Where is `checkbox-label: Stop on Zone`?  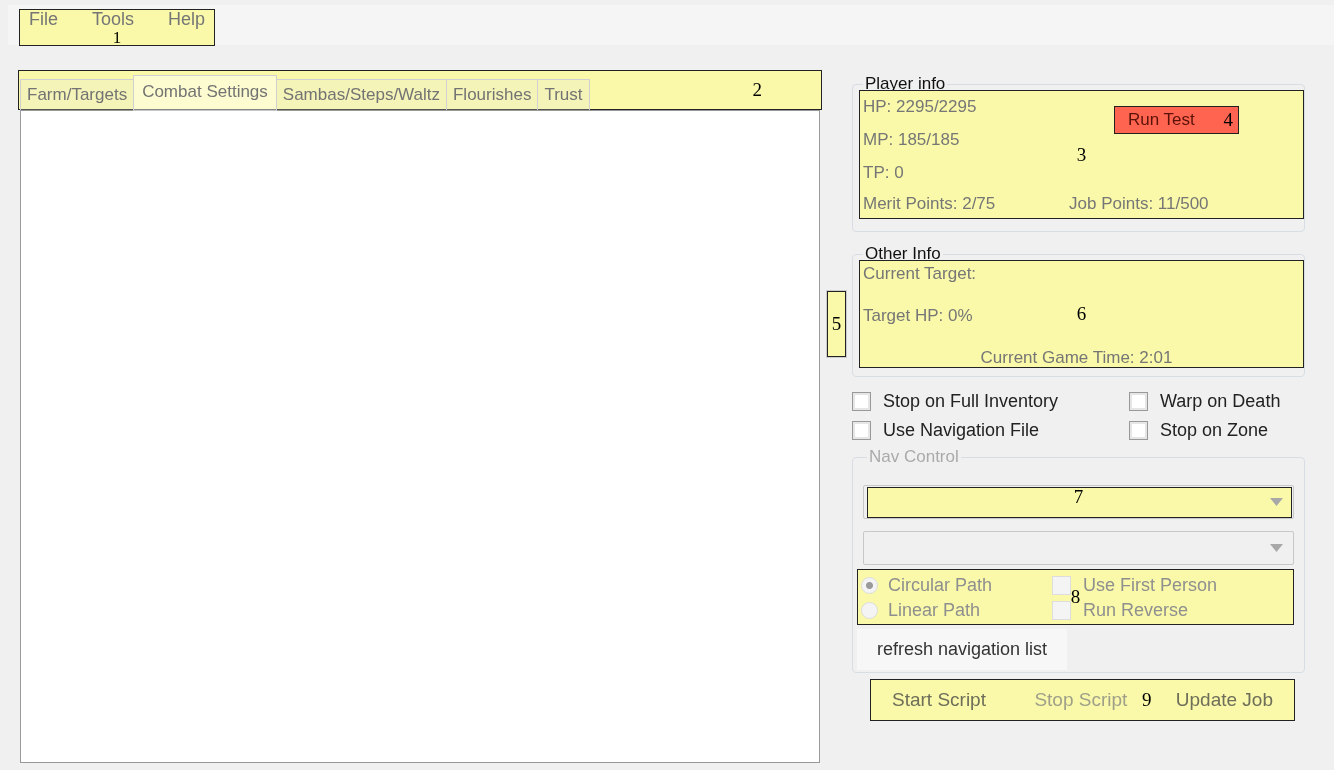 checkbox-label: Stop on Zone is located at coordinates (1214, 430).